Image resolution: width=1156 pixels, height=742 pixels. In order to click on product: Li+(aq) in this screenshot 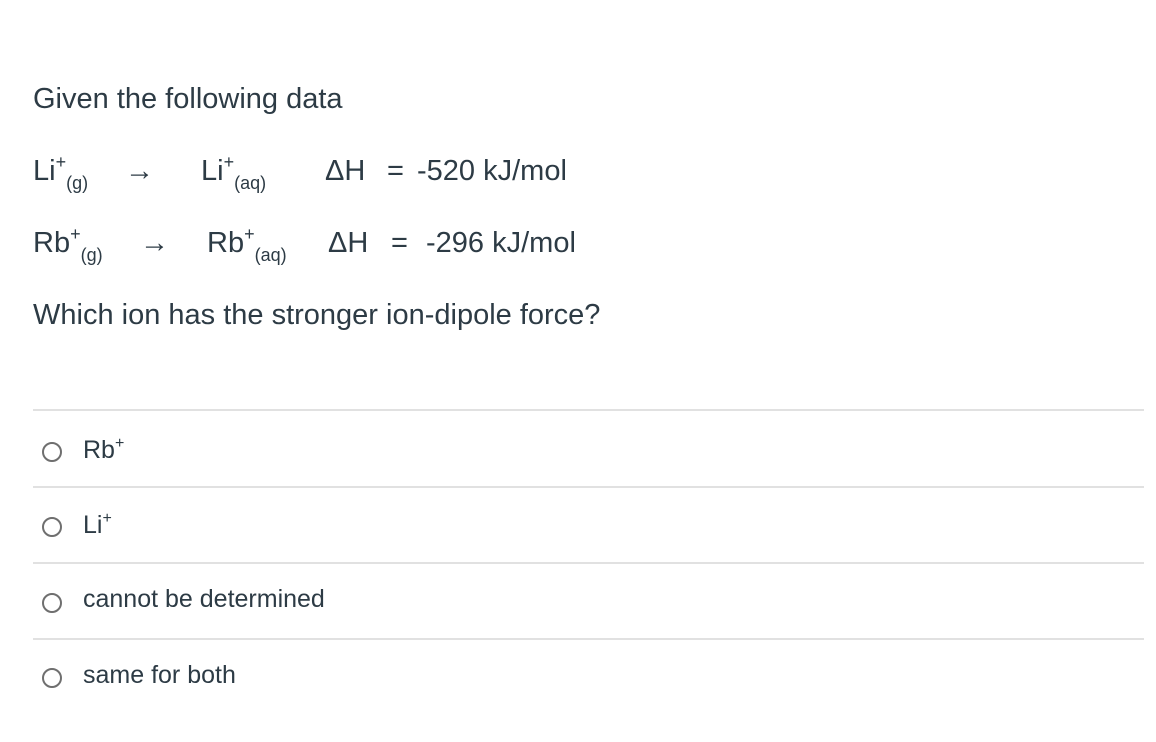, I will do `click(233, 172)`.